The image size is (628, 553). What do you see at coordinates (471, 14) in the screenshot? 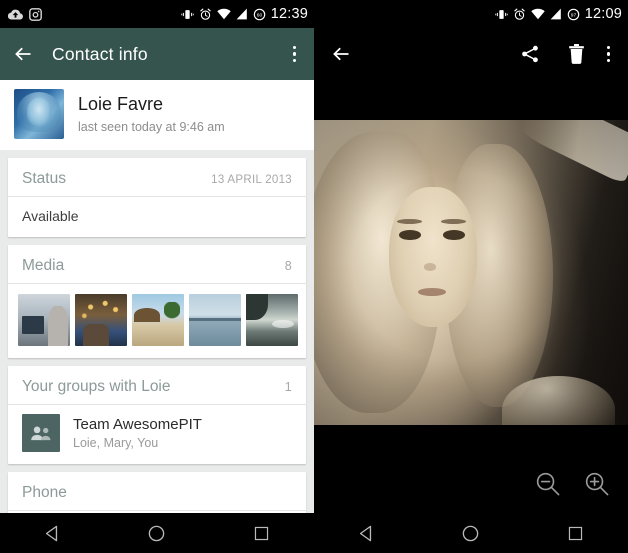
I see `status-bar: 97 12:09` at bounding box center [471, 14].